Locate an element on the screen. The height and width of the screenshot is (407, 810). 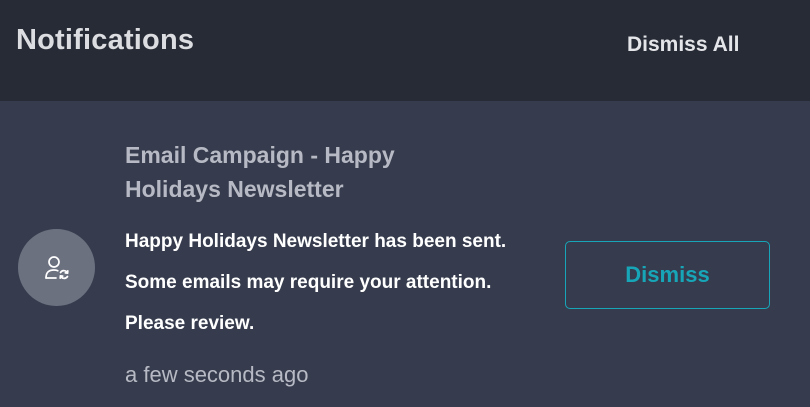
user-sync-icon is located at coordinates (56, 267).